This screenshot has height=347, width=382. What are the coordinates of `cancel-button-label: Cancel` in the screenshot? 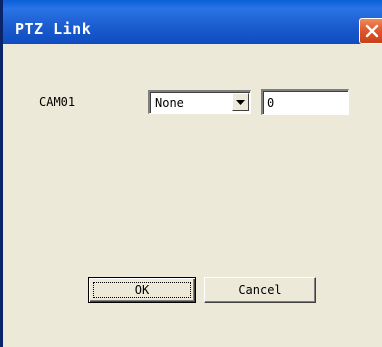 It's located at (260, 290).